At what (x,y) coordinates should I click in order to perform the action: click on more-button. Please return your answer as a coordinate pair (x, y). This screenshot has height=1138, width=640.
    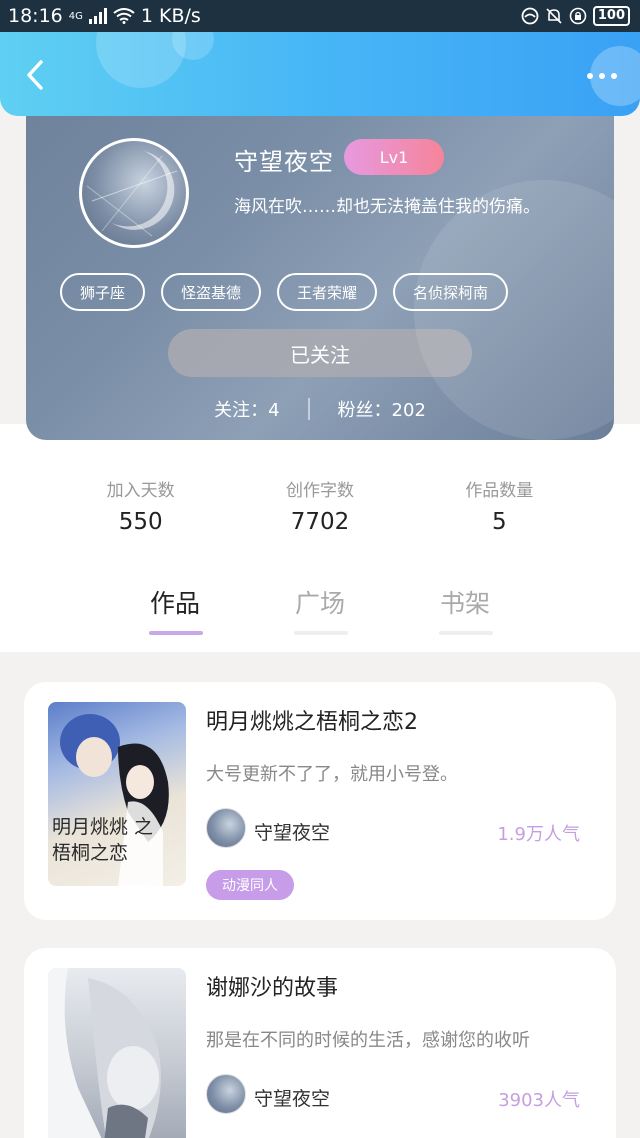
    Looking at the image, I should click on (602, 76).